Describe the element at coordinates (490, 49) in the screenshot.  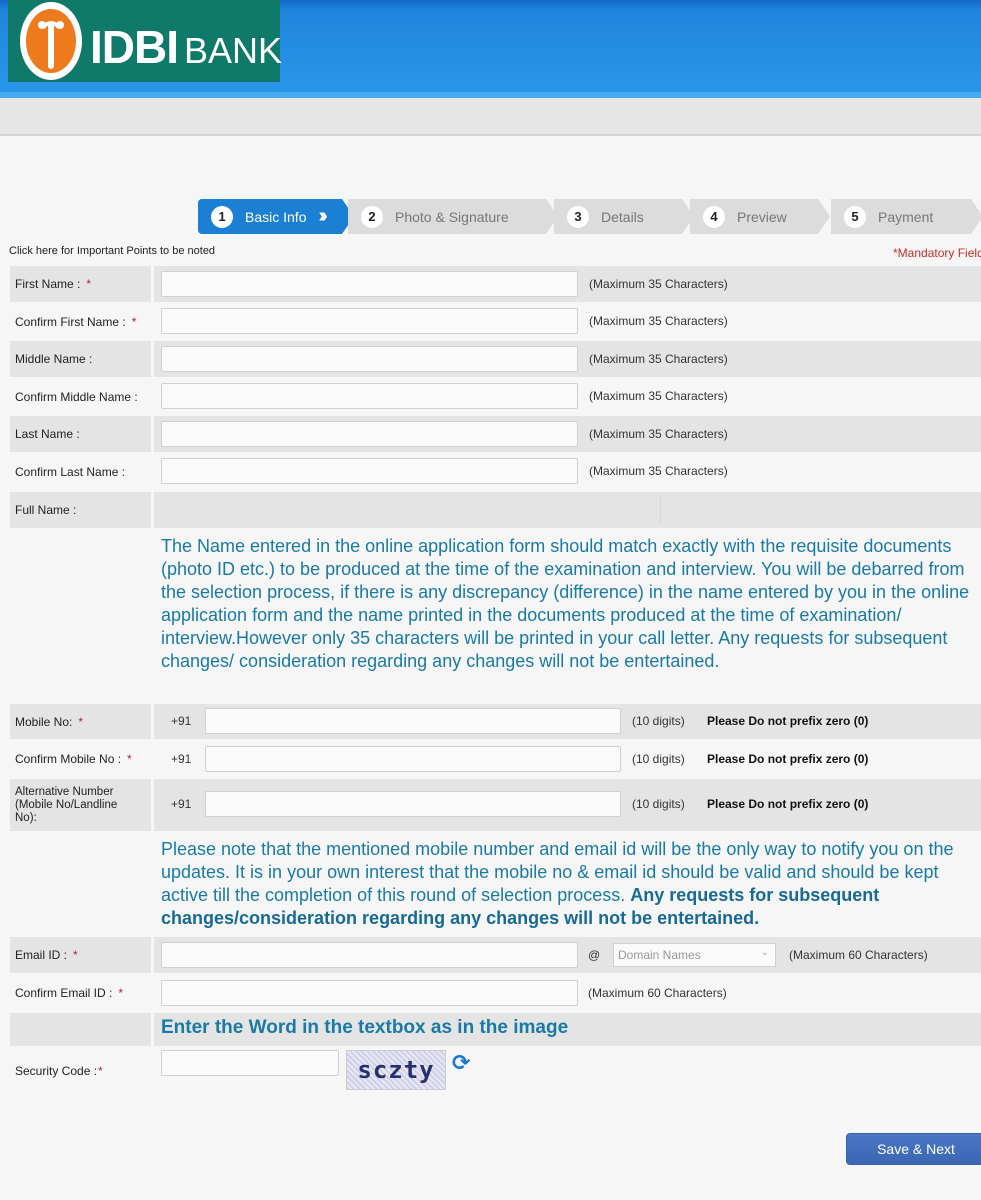
I see `site-header: IDBI BANK` at that location.